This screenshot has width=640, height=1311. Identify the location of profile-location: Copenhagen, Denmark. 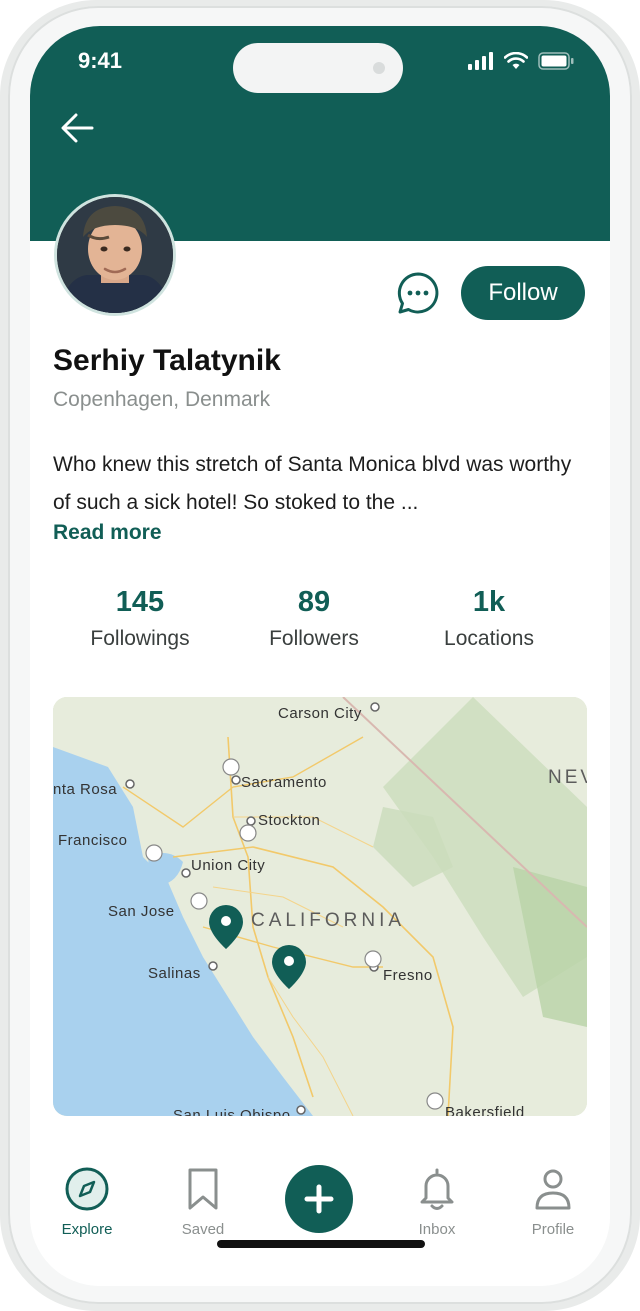
(162, 399).